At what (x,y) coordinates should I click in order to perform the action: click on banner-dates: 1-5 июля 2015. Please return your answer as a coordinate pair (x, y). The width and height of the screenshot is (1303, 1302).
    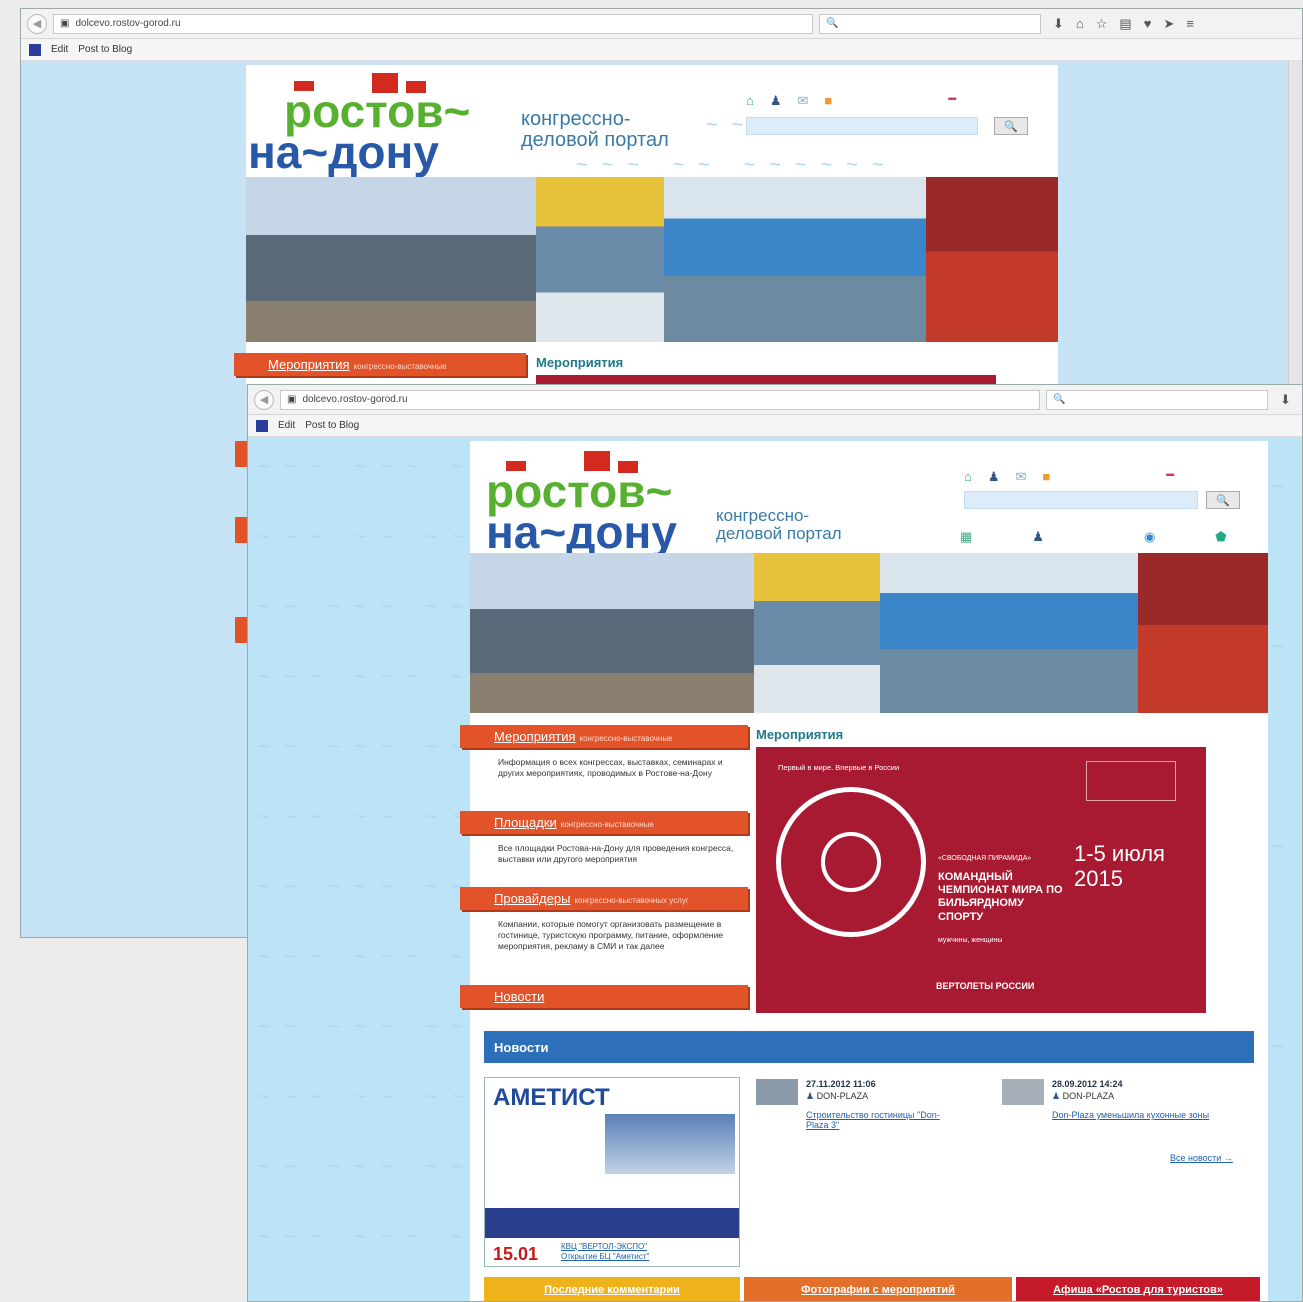
    Looking at the image, I should click on (1119, 866).